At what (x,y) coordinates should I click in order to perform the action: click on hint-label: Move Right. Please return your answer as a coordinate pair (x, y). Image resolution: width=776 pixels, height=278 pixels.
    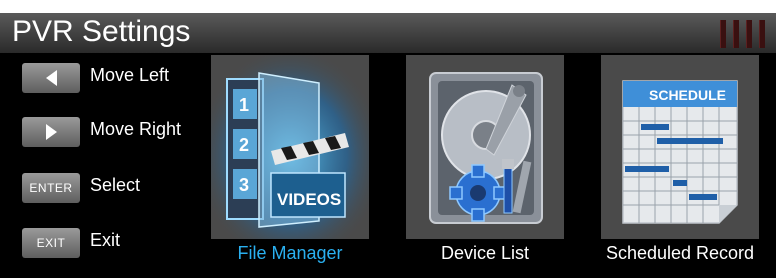
    Looking at the image, I should click on (136, 129).